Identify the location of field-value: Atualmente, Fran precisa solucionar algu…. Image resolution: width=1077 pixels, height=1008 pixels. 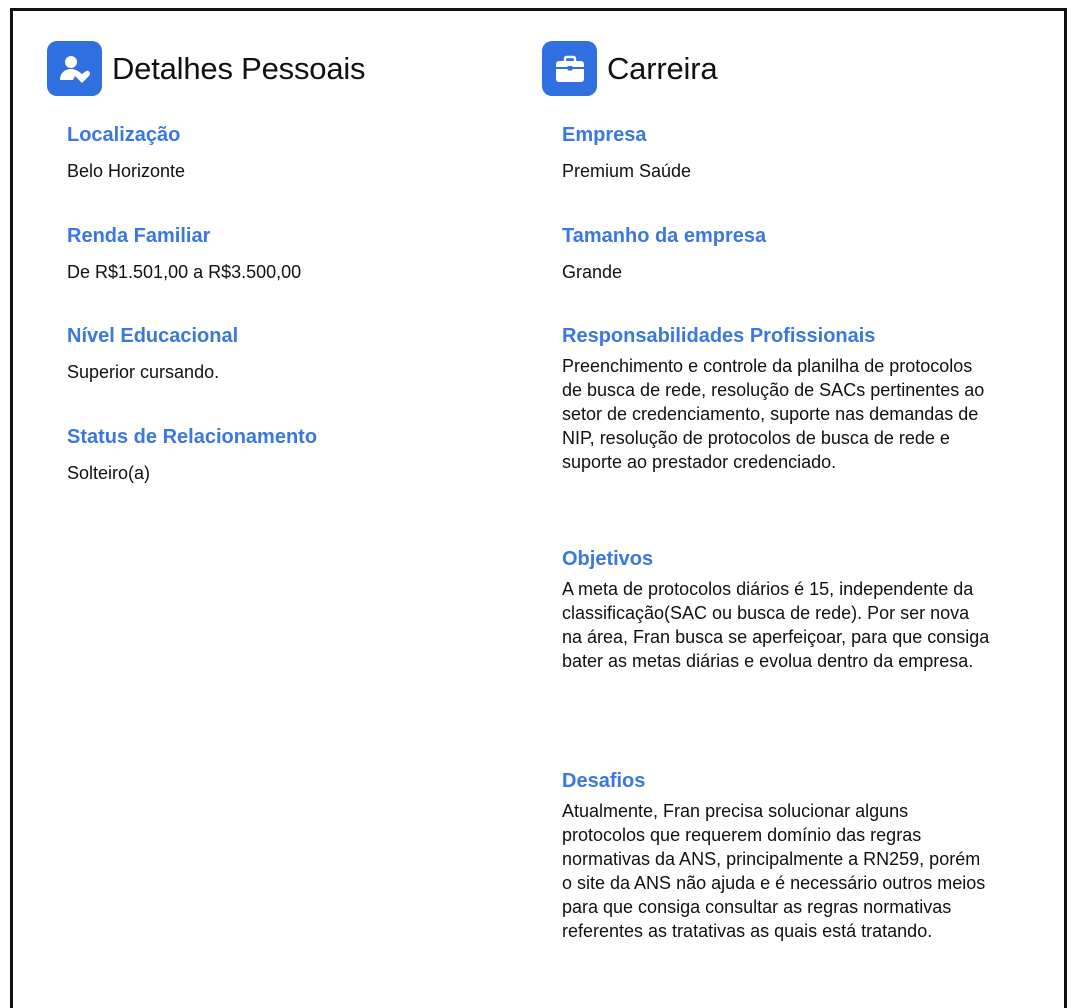
(774, 871).